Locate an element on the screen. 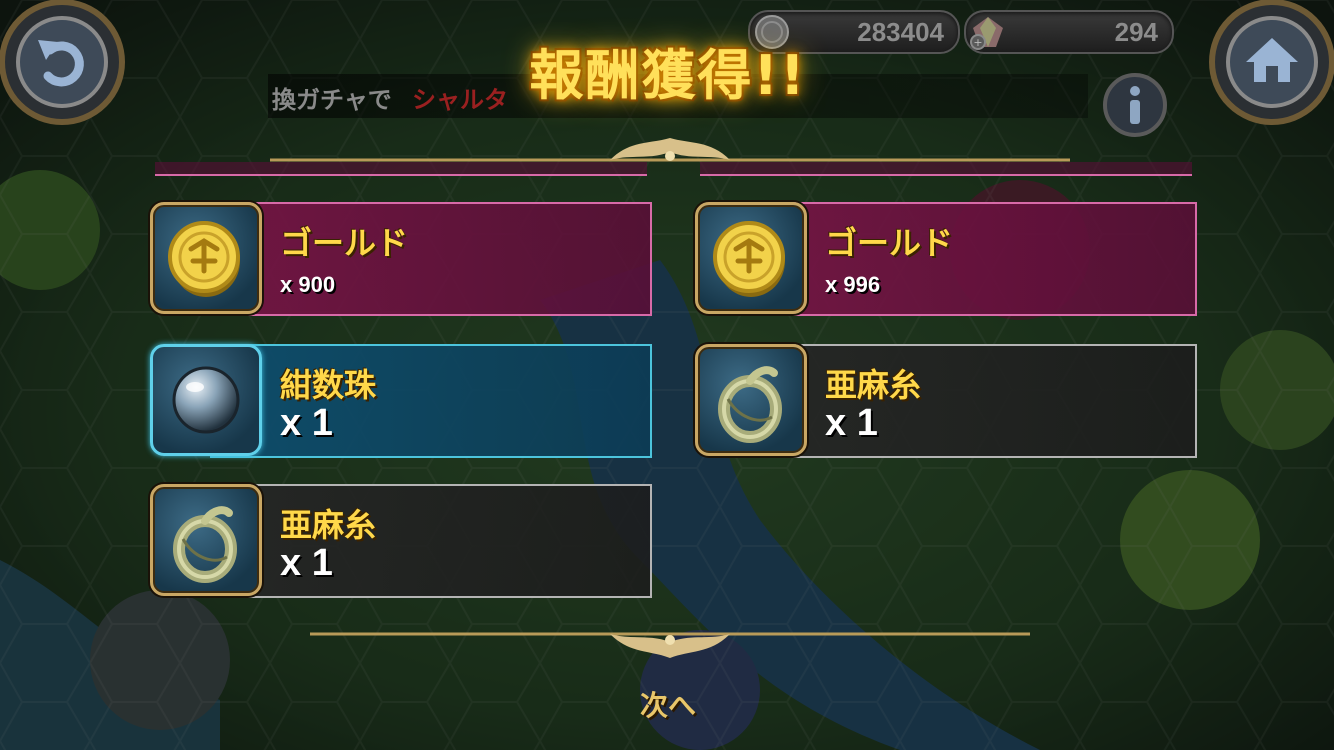 This screenshot has width=1334, height=750. back-button is located at coordinates (73, 75).